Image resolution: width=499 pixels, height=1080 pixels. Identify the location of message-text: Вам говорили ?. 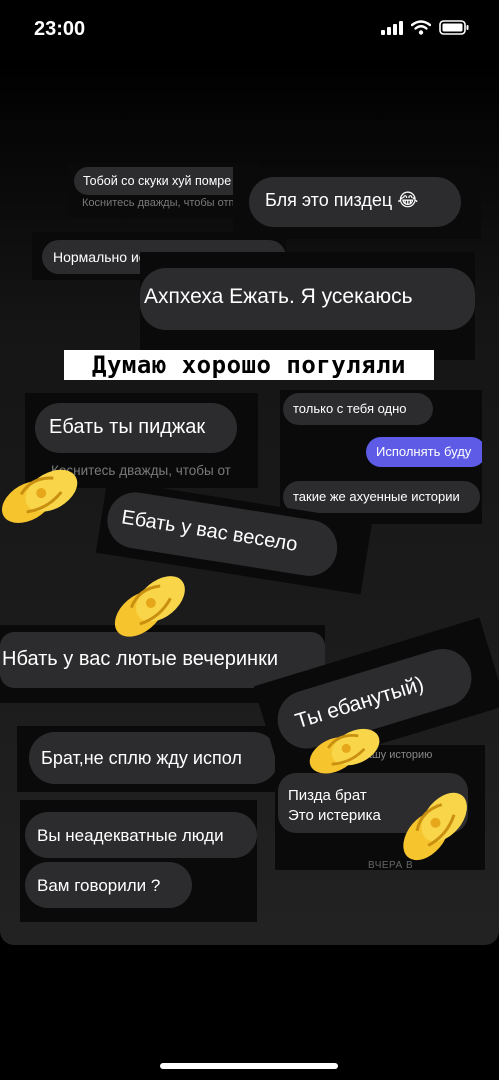
(99, 885).